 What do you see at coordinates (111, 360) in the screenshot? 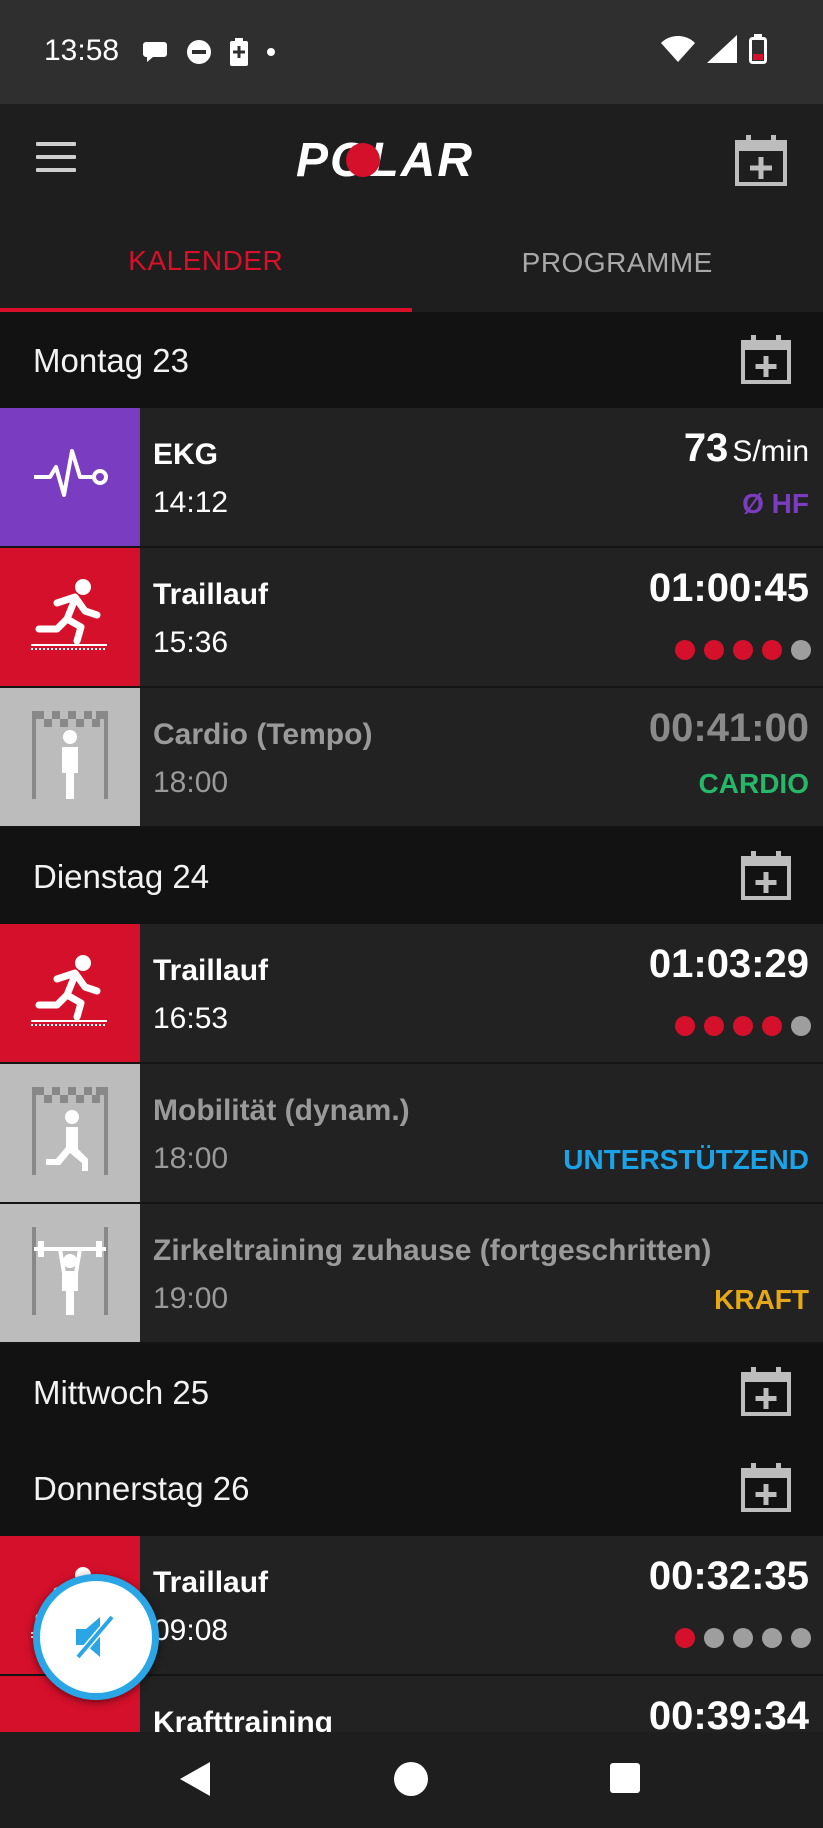
I see `day-title: Montag 23` at bounding box center [111, 360].